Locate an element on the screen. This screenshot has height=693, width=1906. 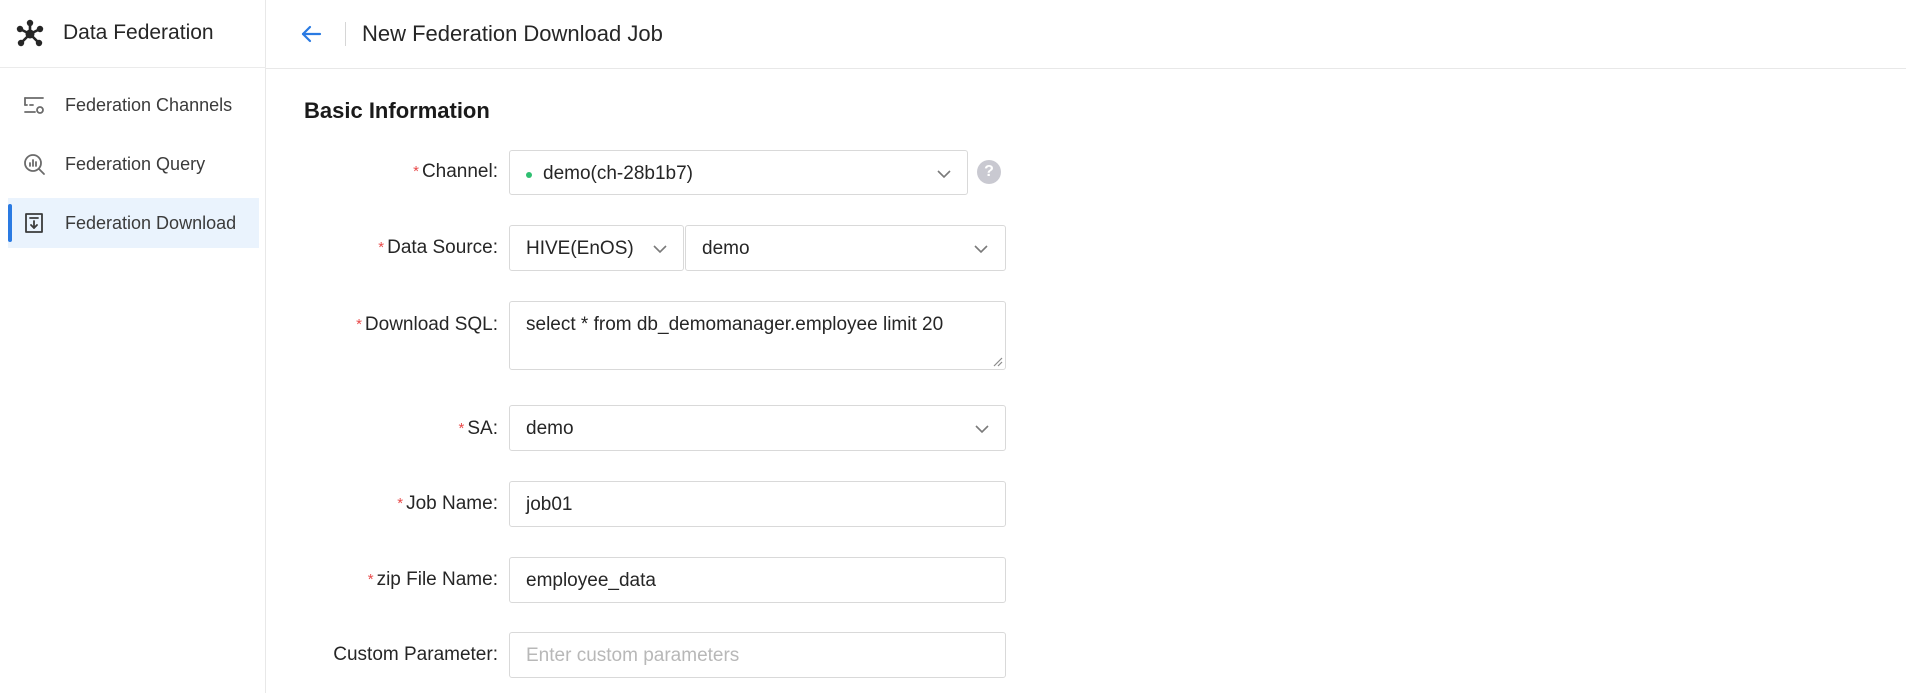
custom-parameter-label: Custom Parameter: is located at coordinates (415, 654).